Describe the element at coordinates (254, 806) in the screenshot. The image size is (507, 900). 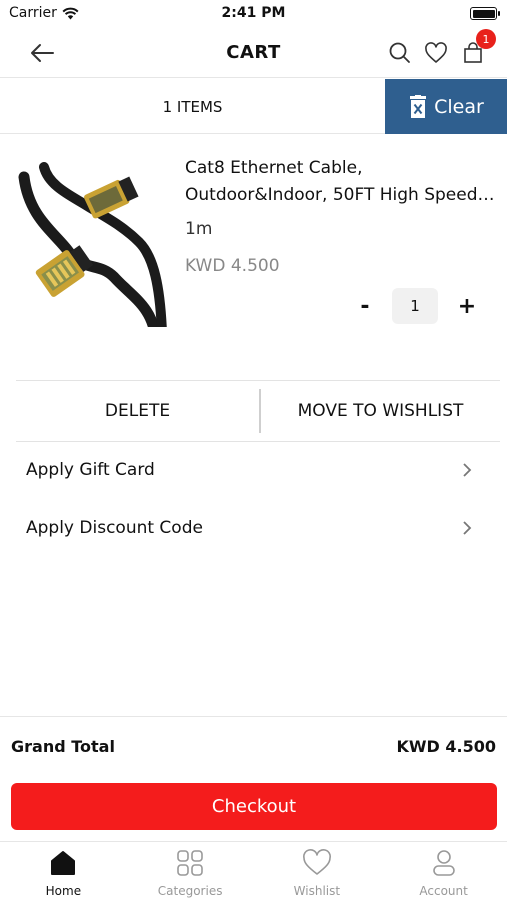
I see `checkout-button: Checkout` at that location.